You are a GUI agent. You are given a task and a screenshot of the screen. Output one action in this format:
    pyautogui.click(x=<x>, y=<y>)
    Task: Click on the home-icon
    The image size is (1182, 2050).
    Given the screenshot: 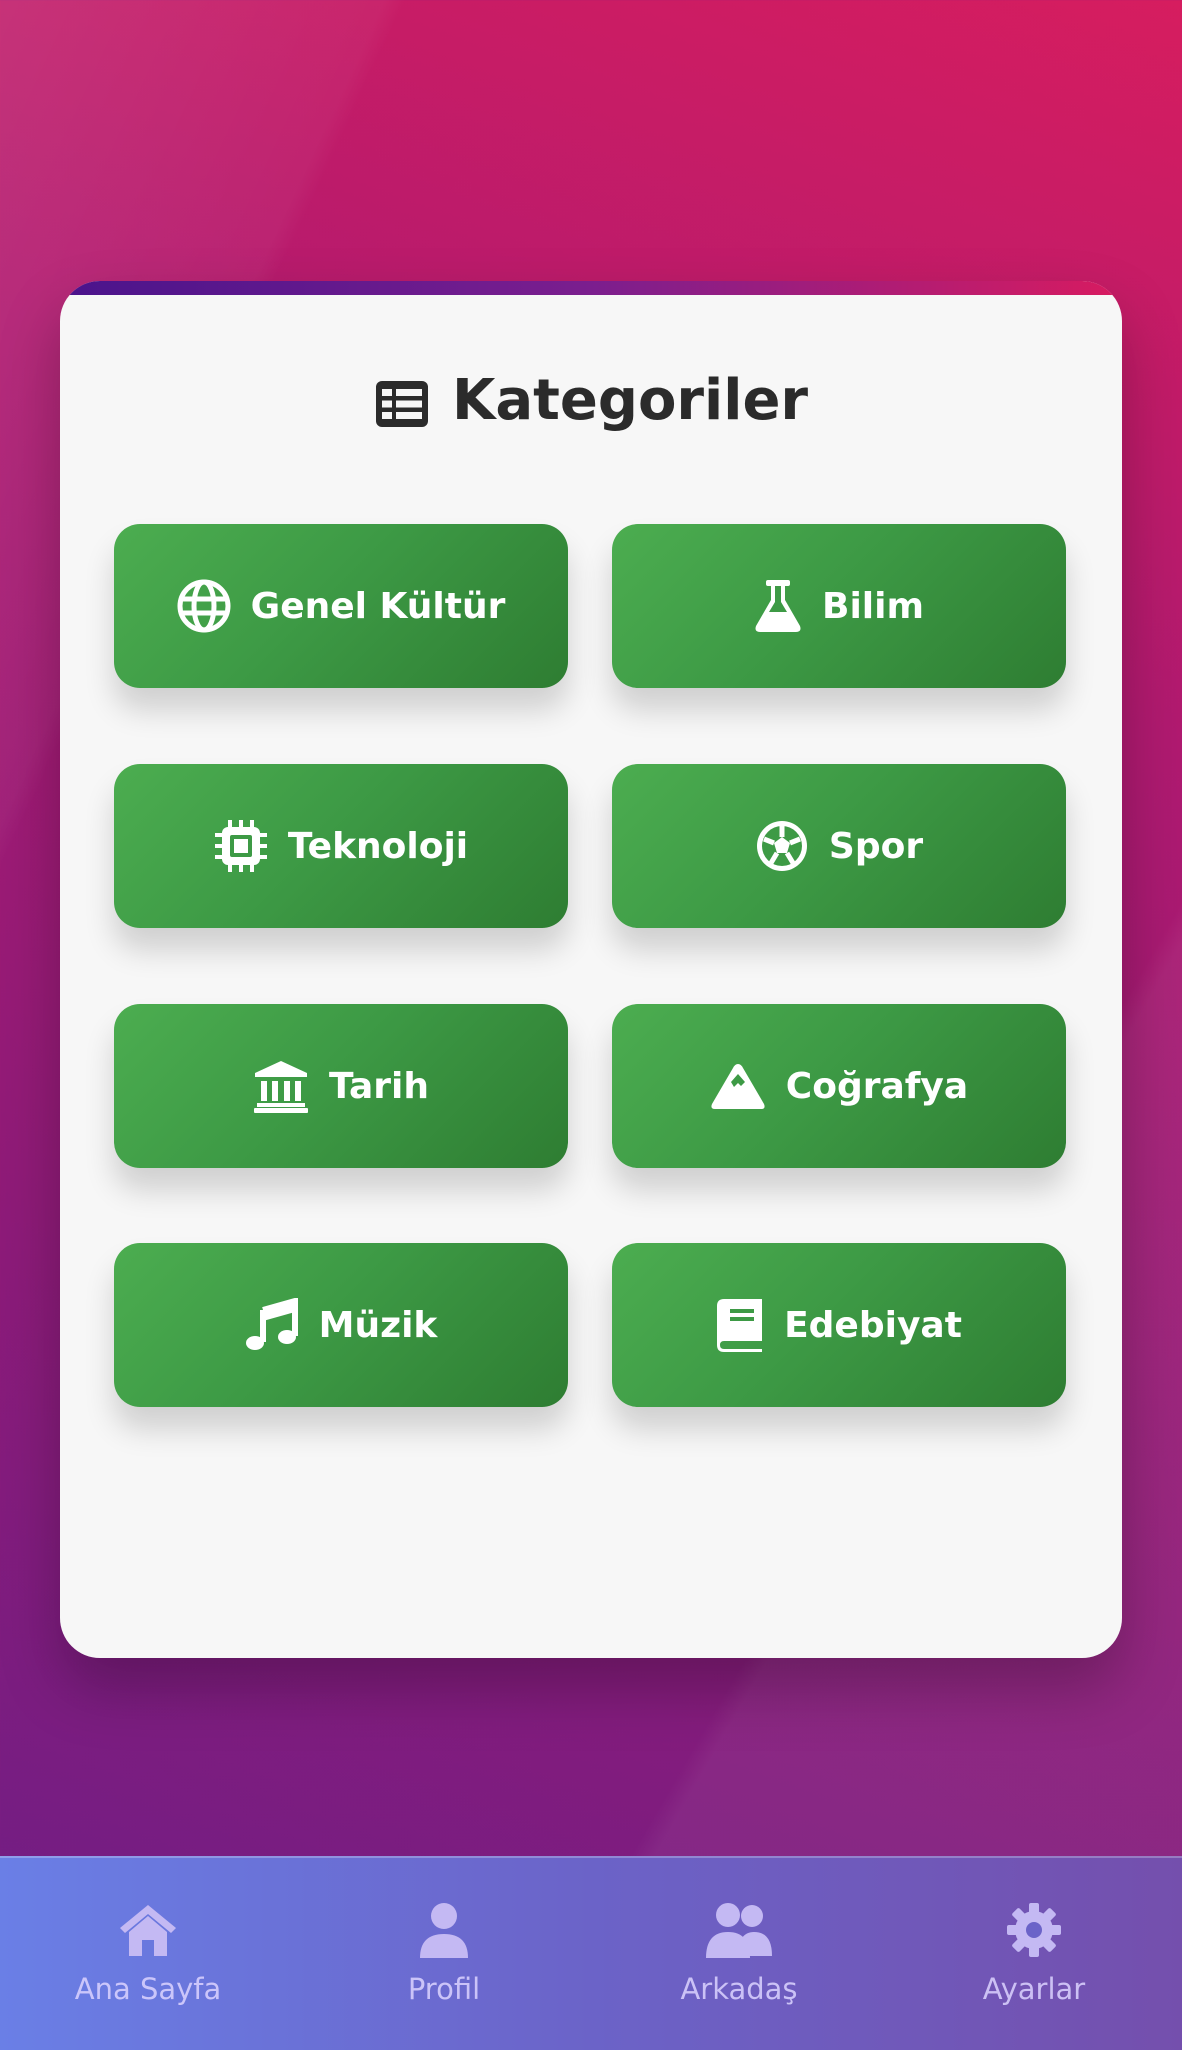 What is the action you would take?
    pyautogui.click(x=148, y=1932)
    